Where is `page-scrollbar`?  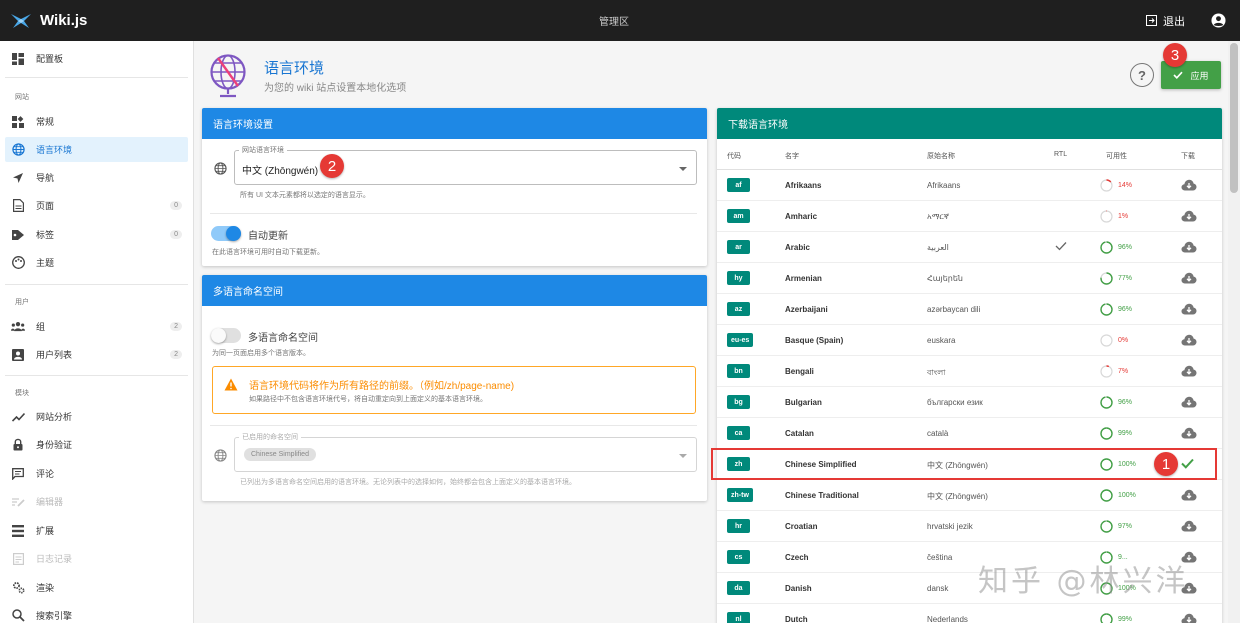
page-scrollbar is located at coordinates (1234, 332).